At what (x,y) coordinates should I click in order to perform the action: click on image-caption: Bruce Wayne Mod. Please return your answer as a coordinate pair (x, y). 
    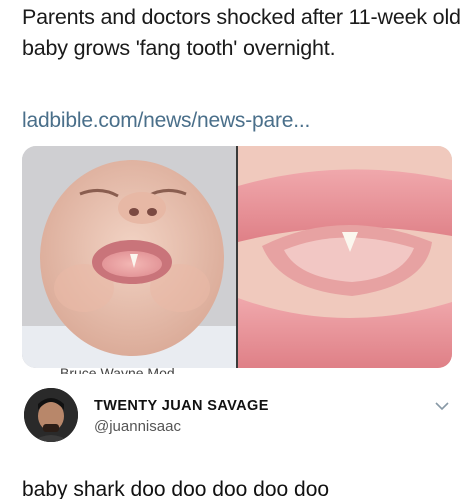
    Looking at the image, I should click on (117, 370).